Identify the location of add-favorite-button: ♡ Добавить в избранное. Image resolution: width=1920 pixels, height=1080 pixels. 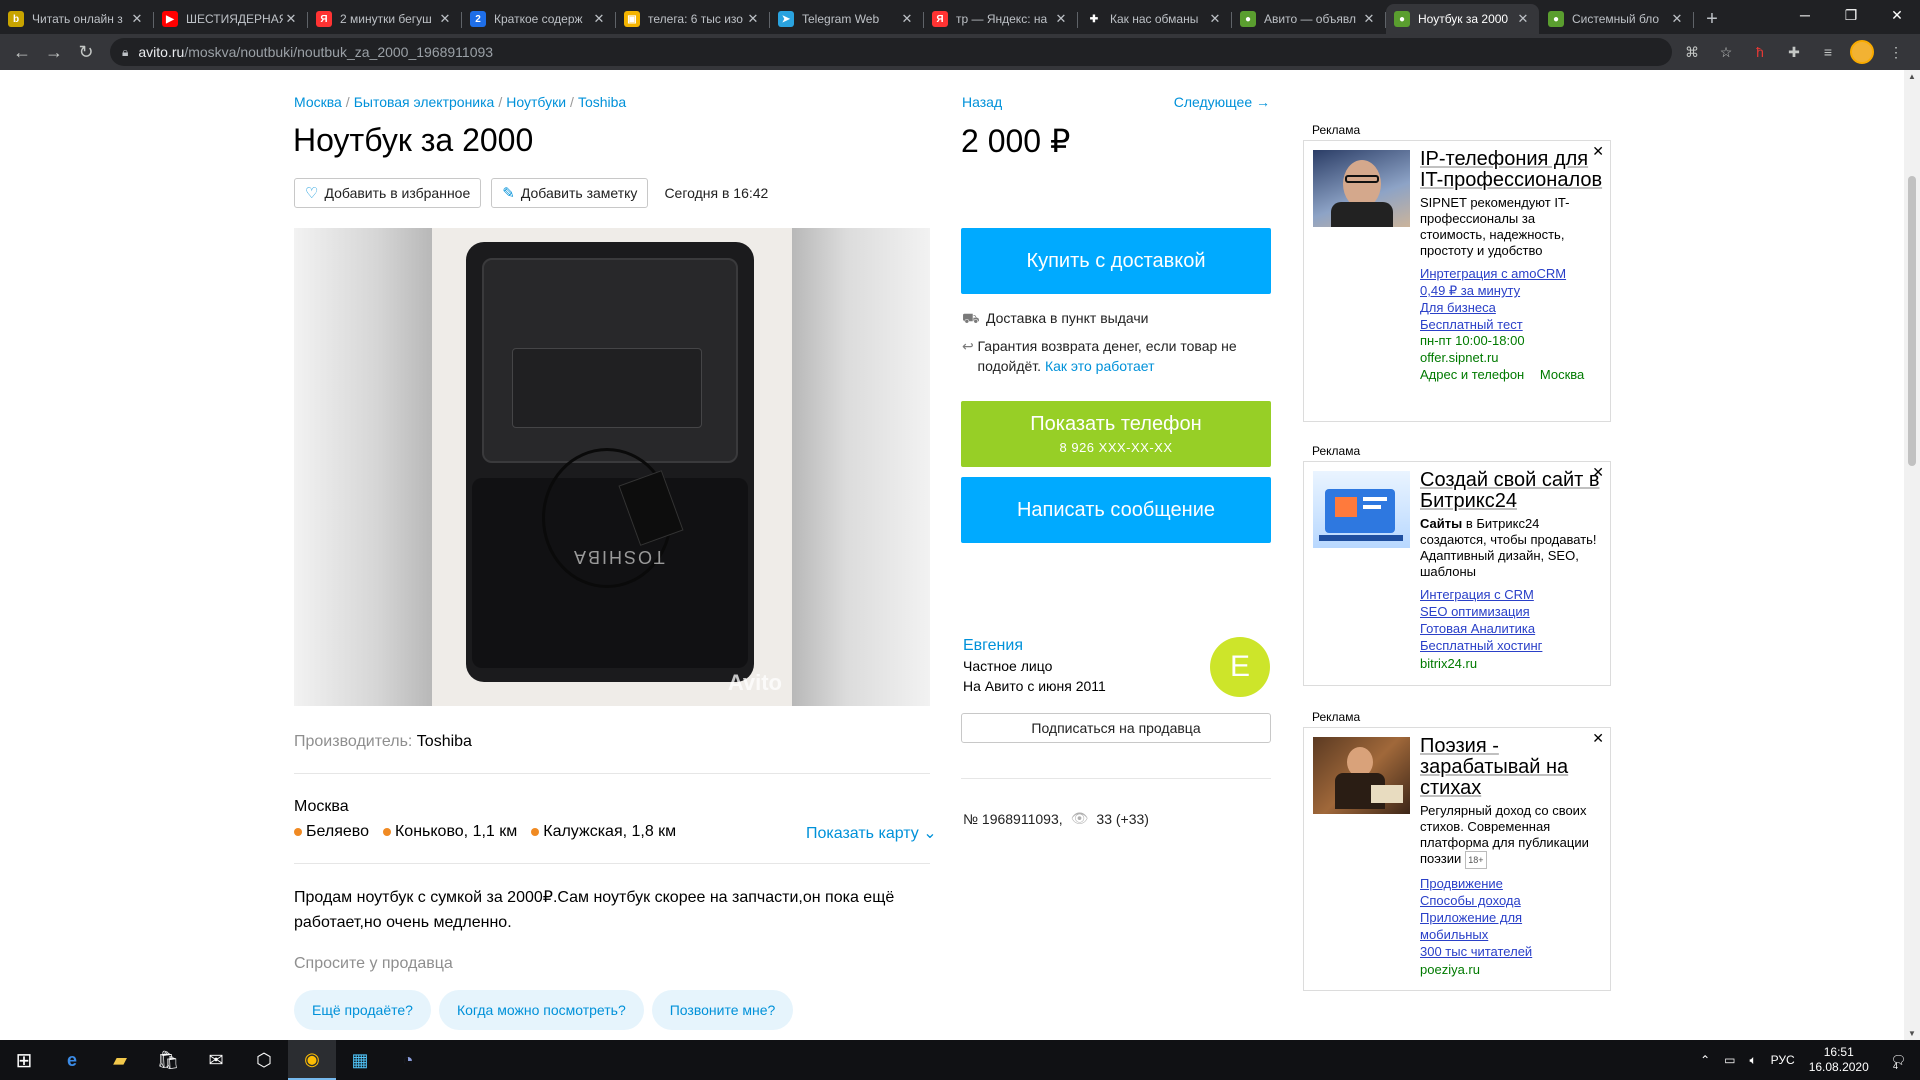
(388, 193).